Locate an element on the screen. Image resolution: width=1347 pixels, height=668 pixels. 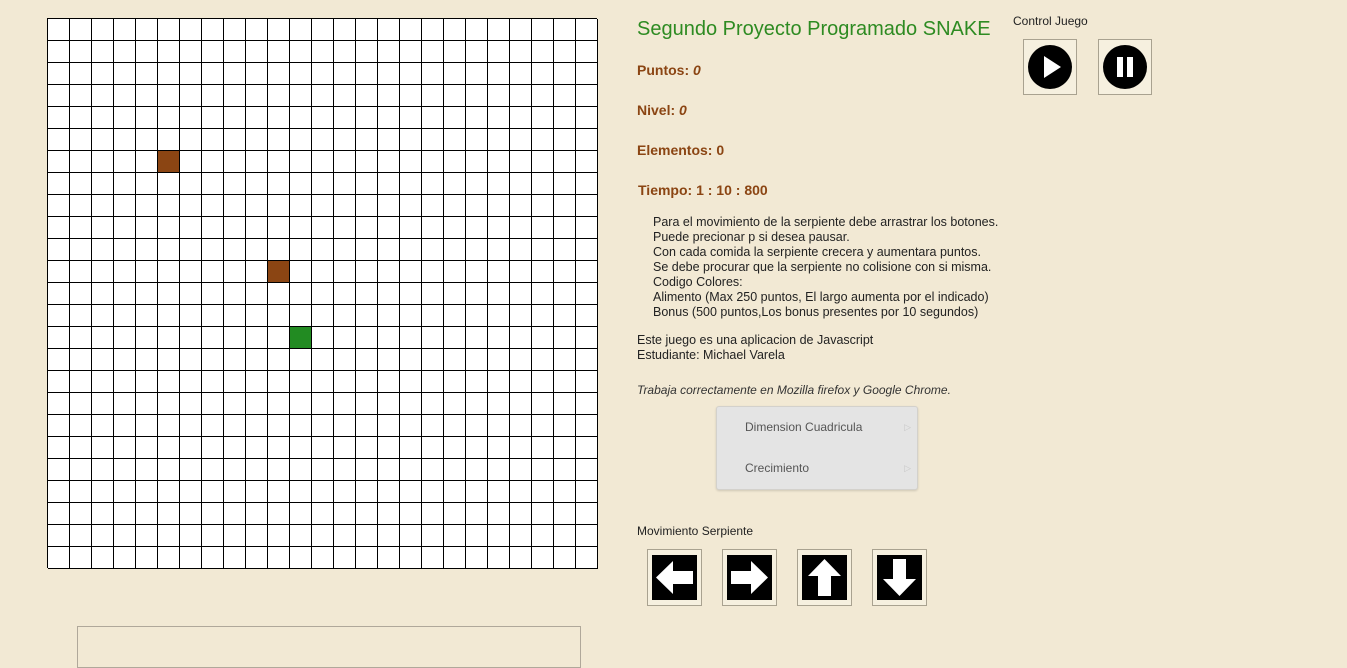
play-button is located at coordinates (1050, 67).